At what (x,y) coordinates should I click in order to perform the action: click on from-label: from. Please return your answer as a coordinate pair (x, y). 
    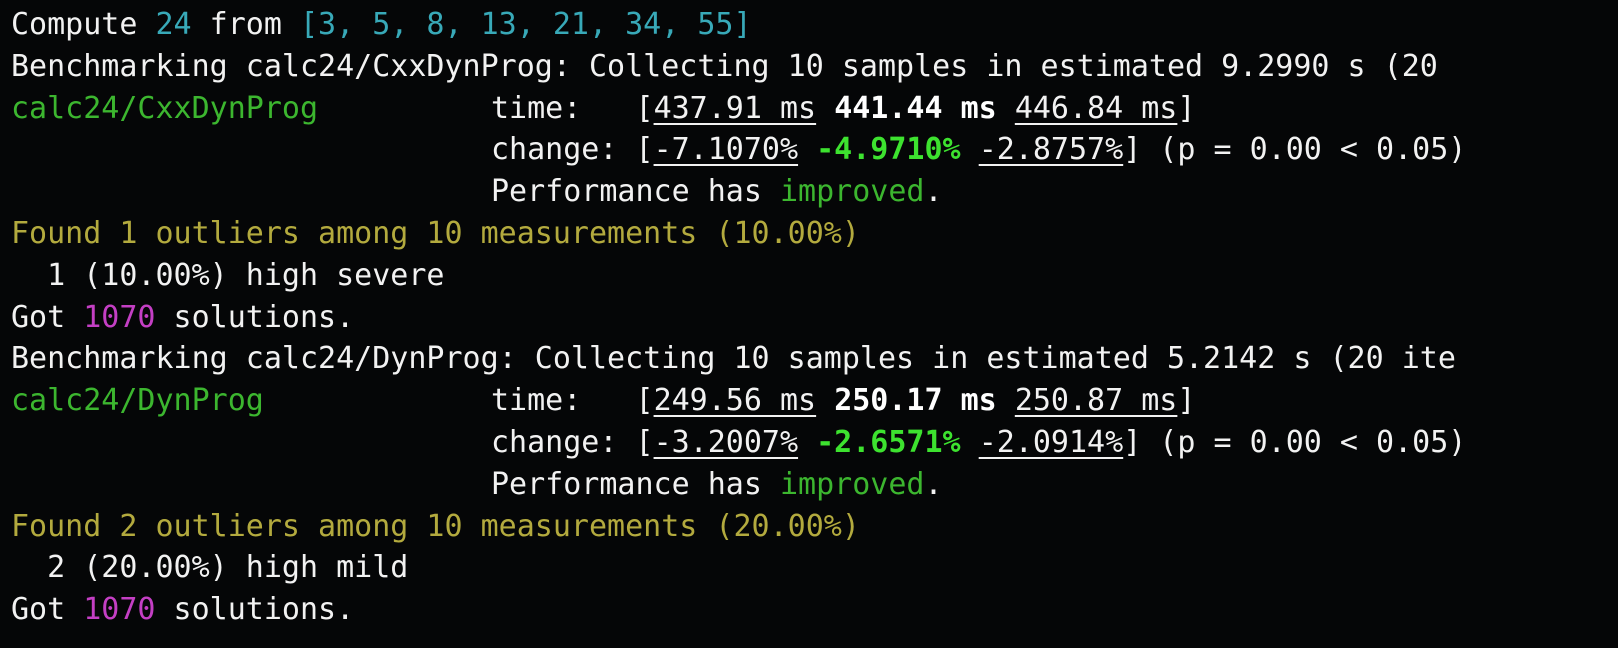
    Looking at the image, I should click on (245, 24).